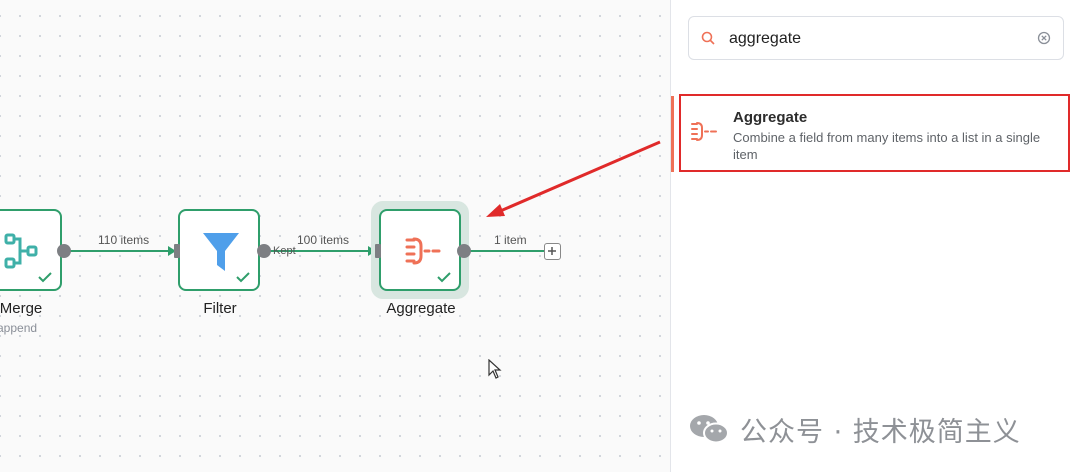  What do you see at coordinates (64, 251) in the screenshot?
I see `merge-output-handle` at bounding box center [64, 251].